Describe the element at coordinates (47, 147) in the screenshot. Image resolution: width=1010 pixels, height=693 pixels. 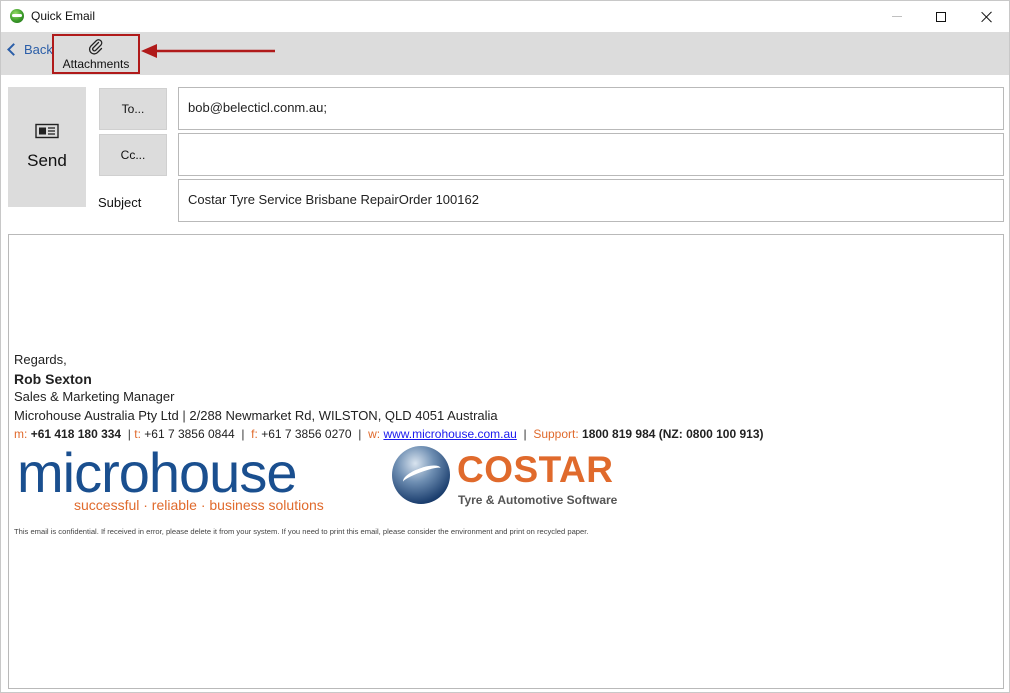
I see `send-button: Send` at that location.